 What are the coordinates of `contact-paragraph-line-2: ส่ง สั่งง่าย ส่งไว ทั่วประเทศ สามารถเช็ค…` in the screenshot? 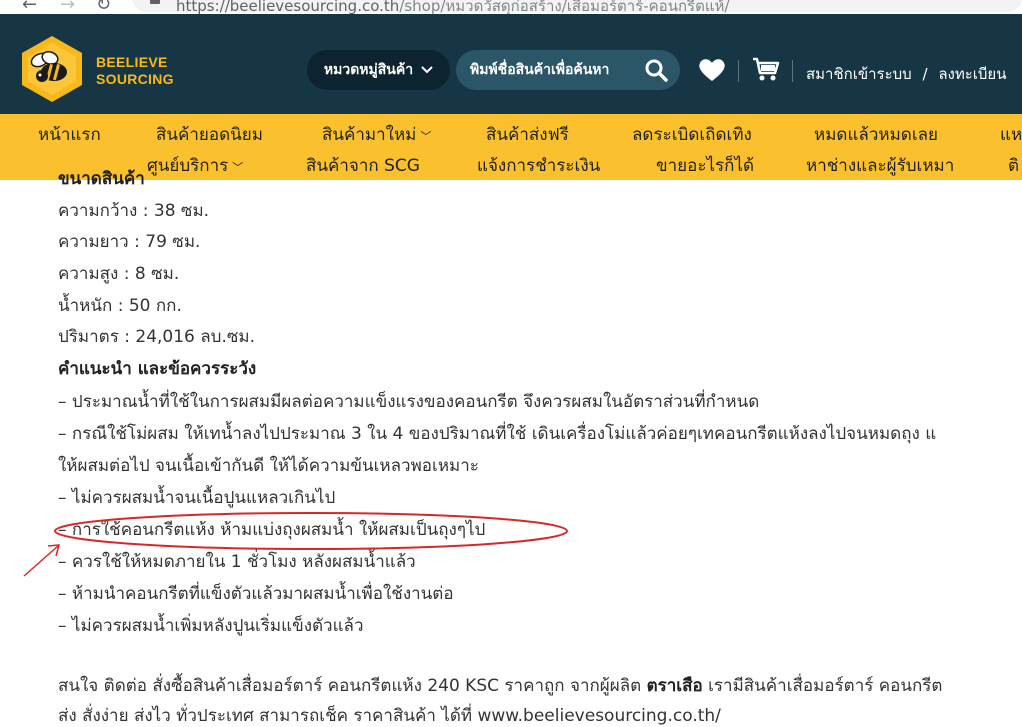 It's located at (389, 716).